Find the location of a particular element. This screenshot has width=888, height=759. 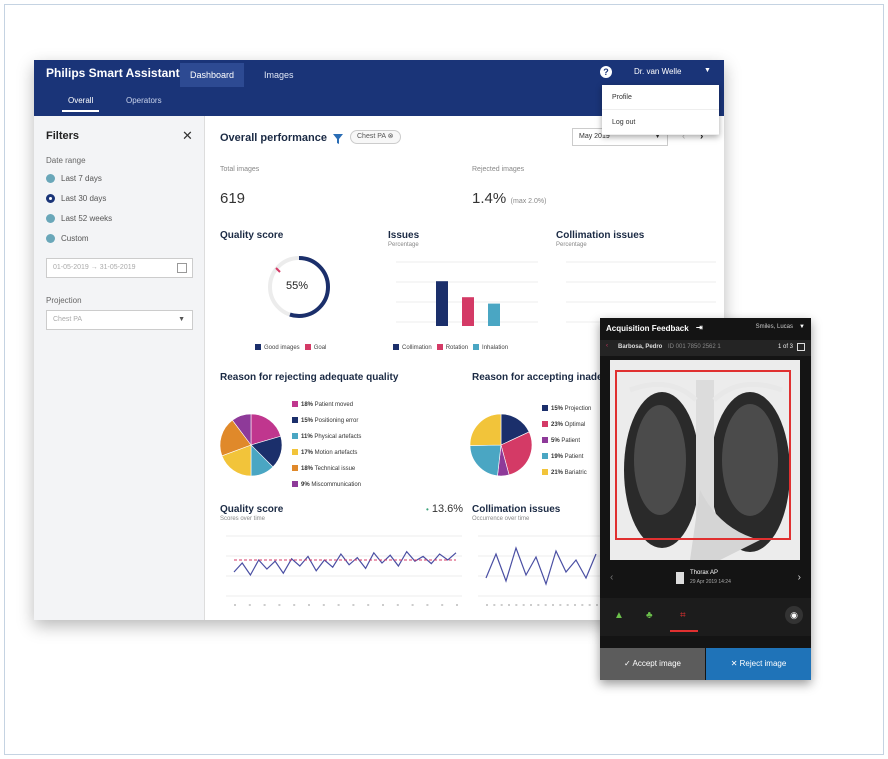

image-counter: 1 of 3 is located at coordinates (785, 347).